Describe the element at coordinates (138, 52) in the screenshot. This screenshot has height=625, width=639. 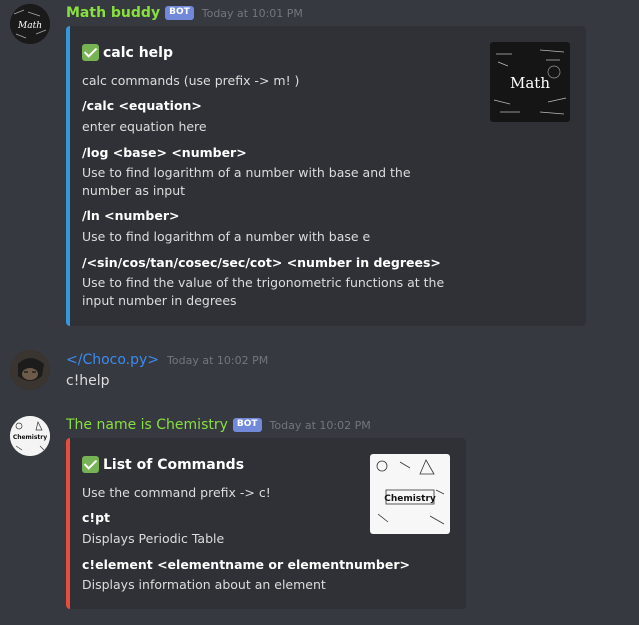
I see `embed-title-text: calc help` at that location.